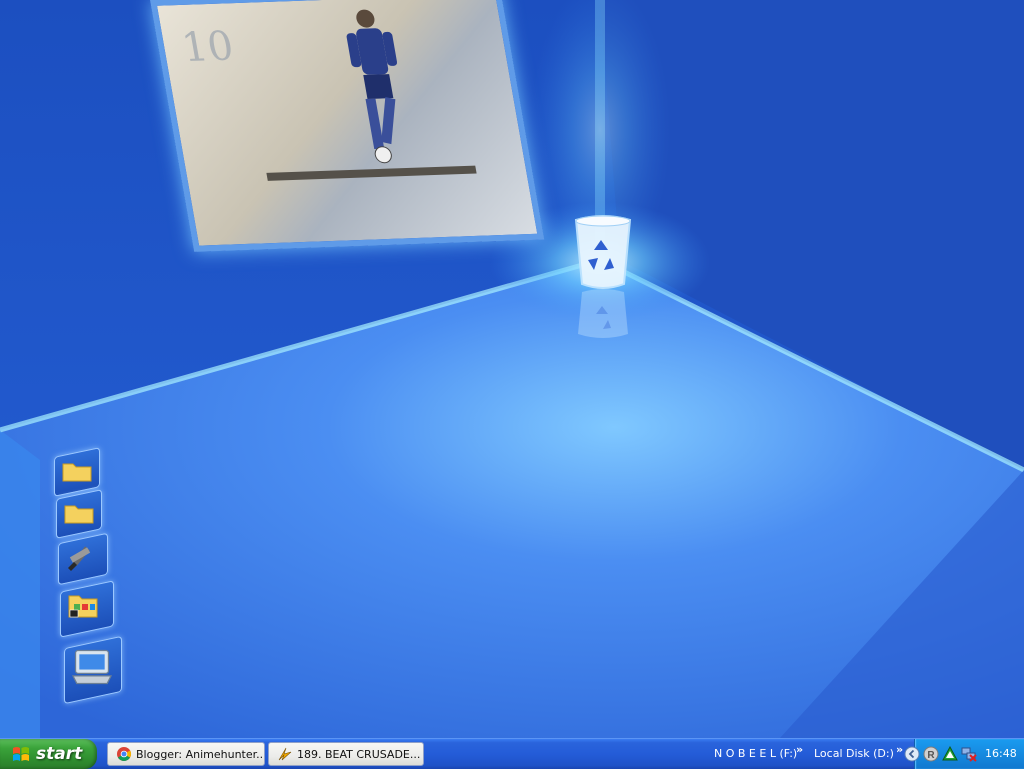  What do you see at coordinates (799, 749) in the screenshot?
I see `toolbar-chevron-1: »` at bounding box center [799, 749].